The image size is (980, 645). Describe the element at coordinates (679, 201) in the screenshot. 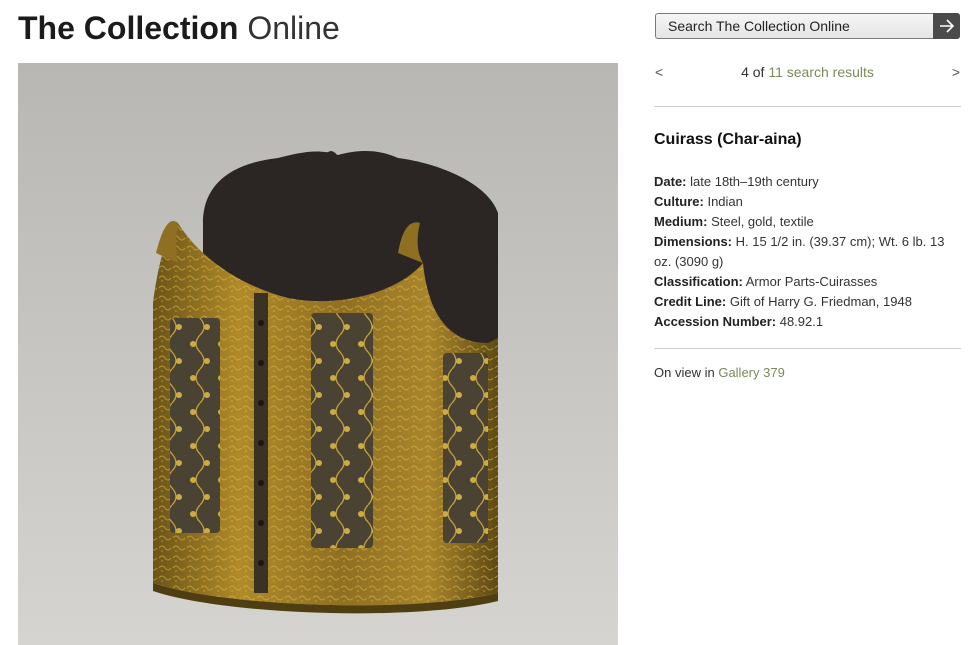

I see `detail-label: Culture:` at that location.